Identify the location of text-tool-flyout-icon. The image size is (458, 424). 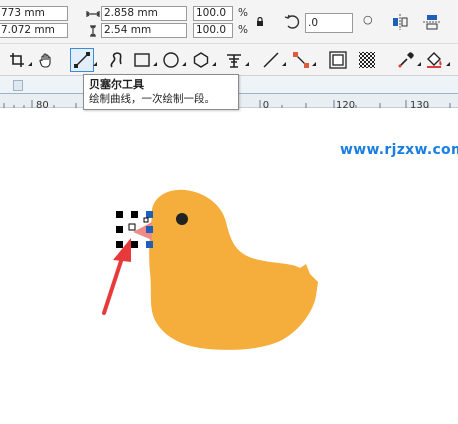
(247, 64).